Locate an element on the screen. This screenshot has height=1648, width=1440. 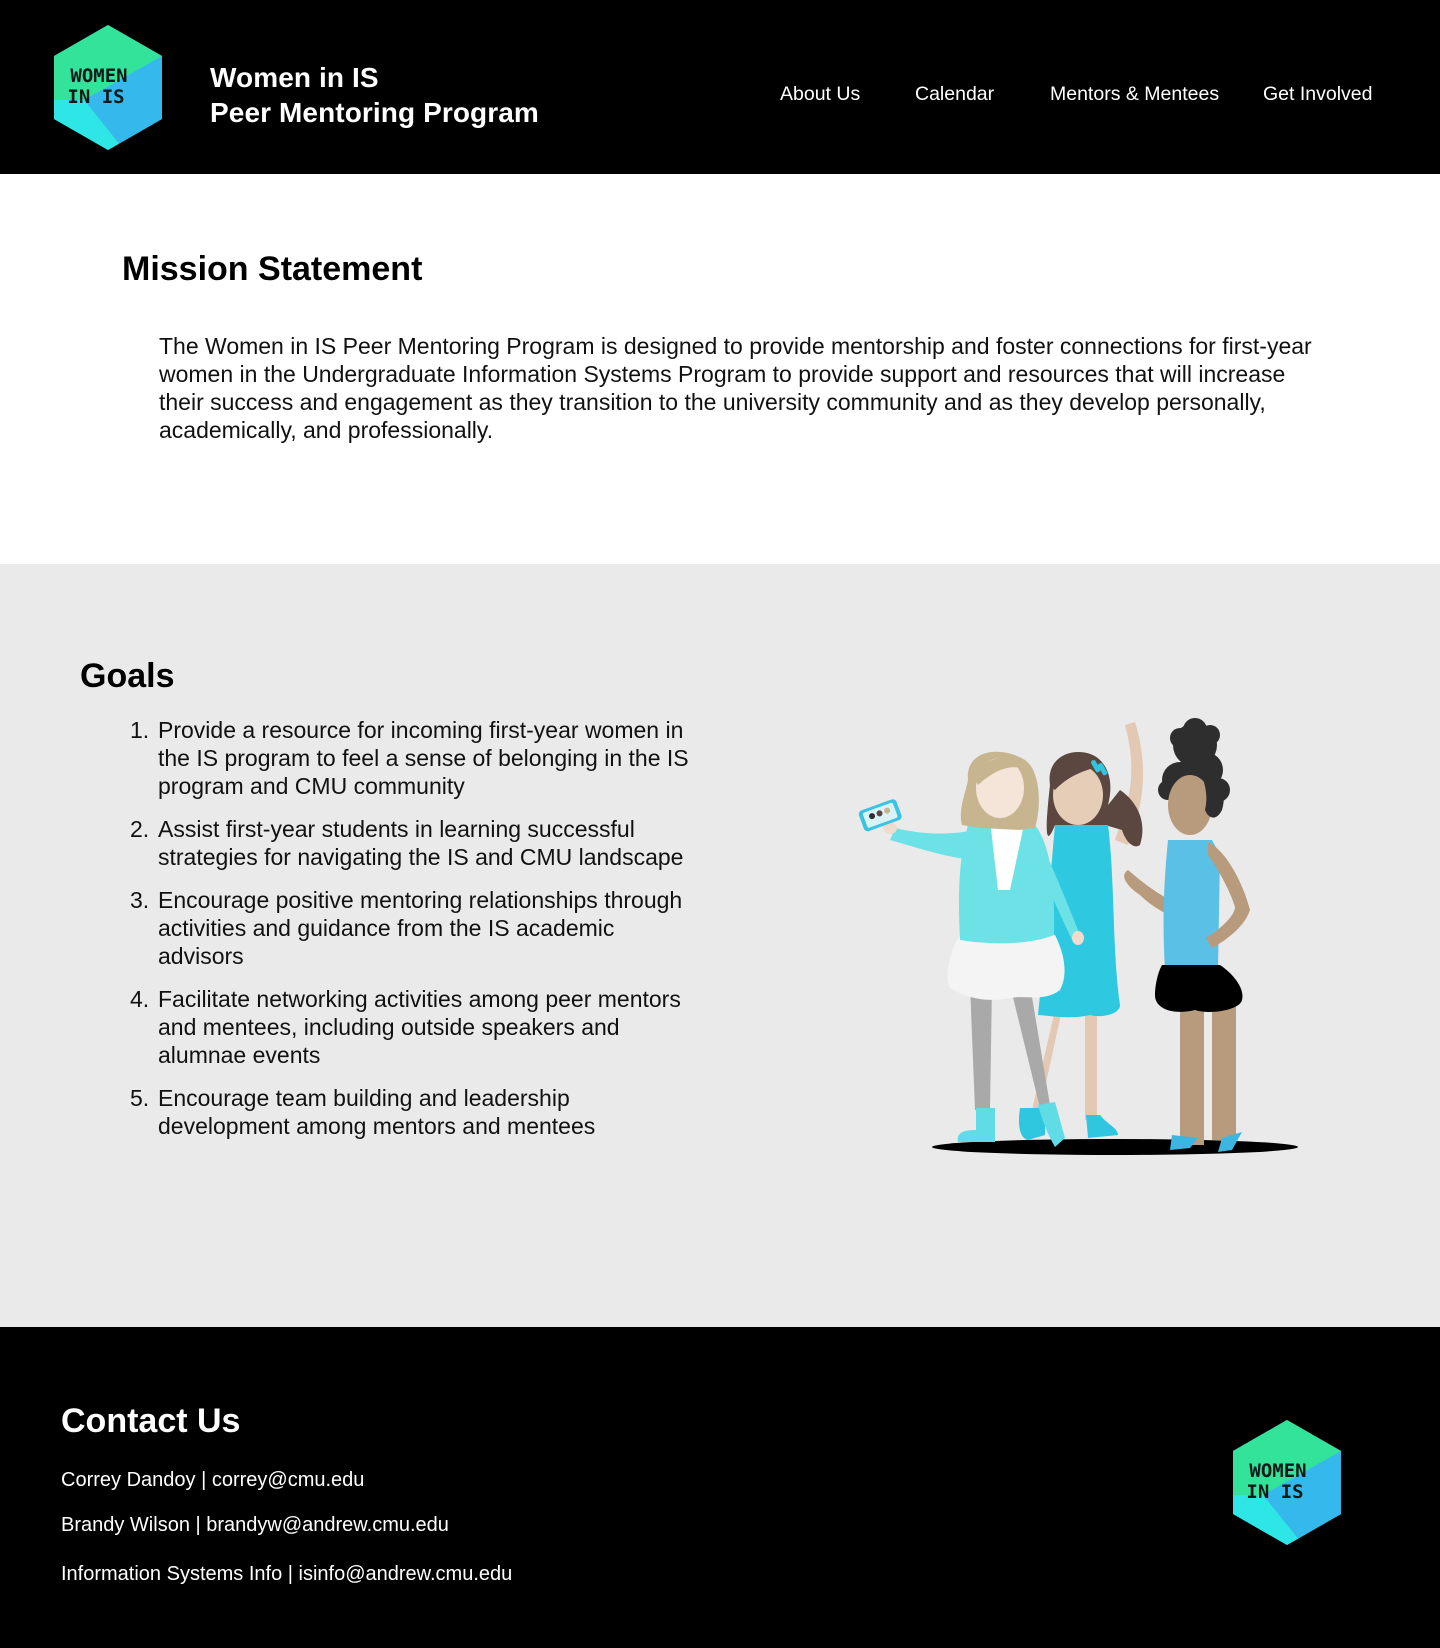
hexagon-logo-icon: WOMEN IN IS is located at coordinates (1287, 1482).